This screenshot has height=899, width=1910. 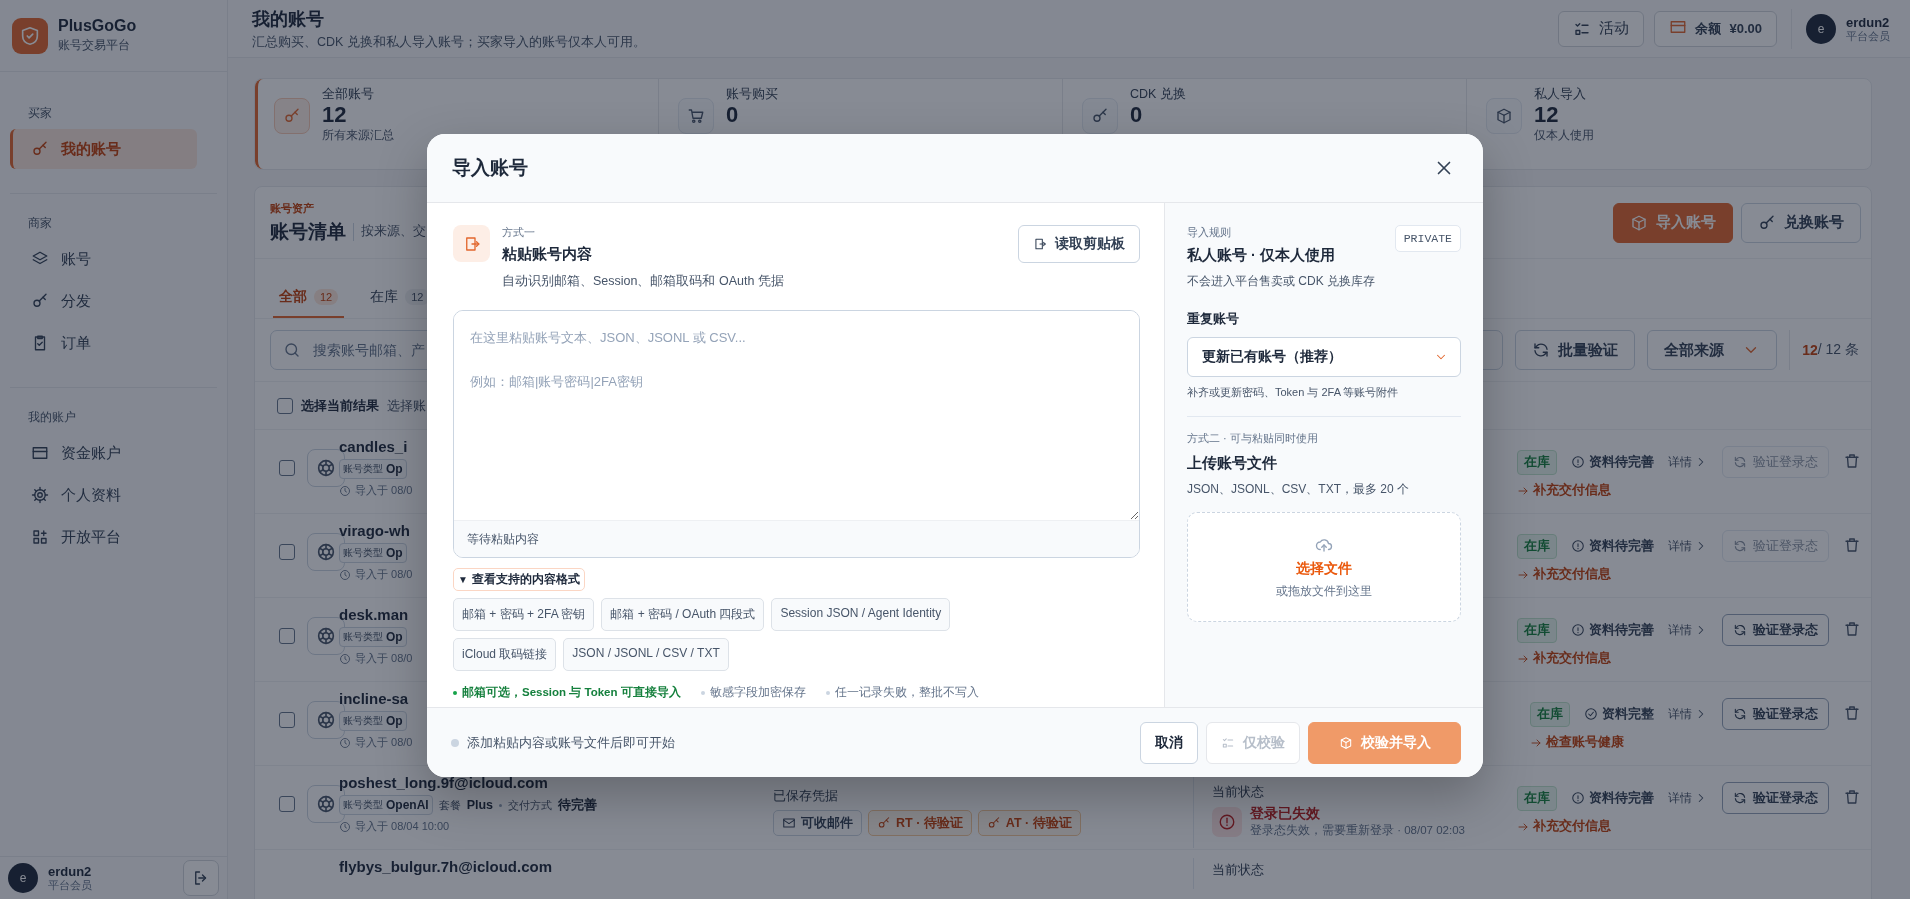 I want to click on rules-title: 私人账号 · 仅本人使用, so click(x=1261, y=255).